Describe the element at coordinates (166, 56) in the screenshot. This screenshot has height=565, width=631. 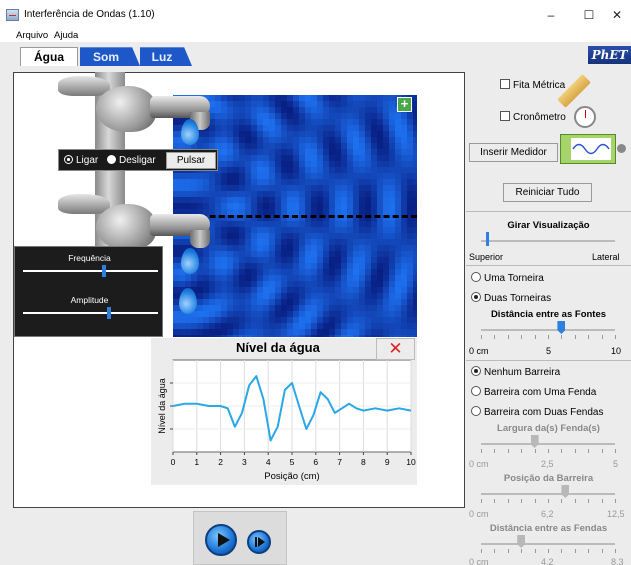
I see `tab-luz: Luz` at that location.